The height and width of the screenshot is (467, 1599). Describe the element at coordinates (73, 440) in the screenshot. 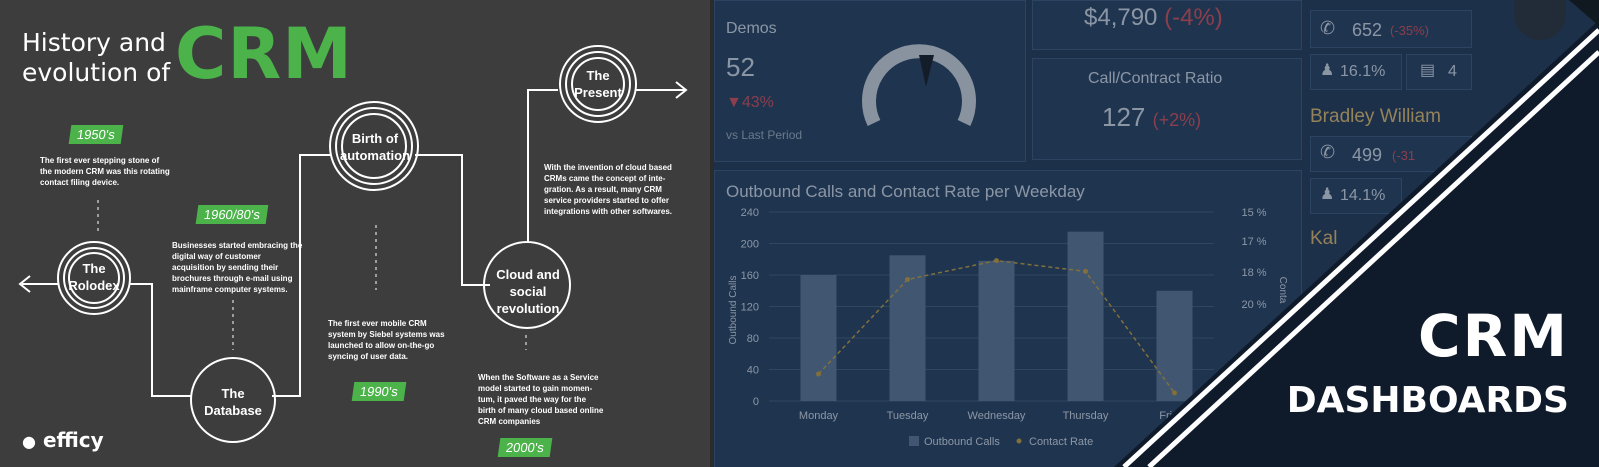

I see `brand-name: efficy` at that location.